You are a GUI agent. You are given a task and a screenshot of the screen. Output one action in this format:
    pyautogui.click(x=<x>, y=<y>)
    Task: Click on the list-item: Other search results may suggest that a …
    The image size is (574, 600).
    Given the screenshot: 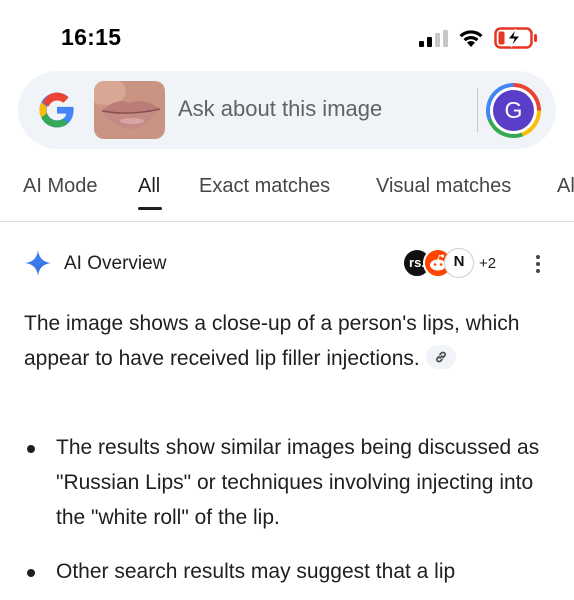 What is the action you would take?
    pyautogui.click(x=289, y=571)
    